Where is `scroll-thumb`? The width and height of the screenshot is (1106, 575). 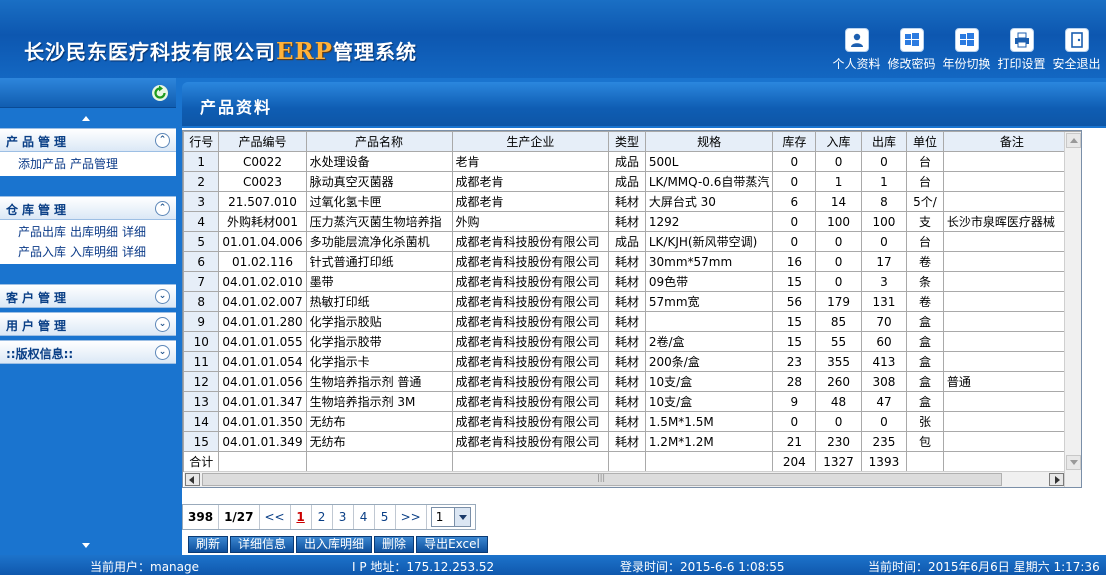 scroll-thumb is located at coordinates (602, 479).